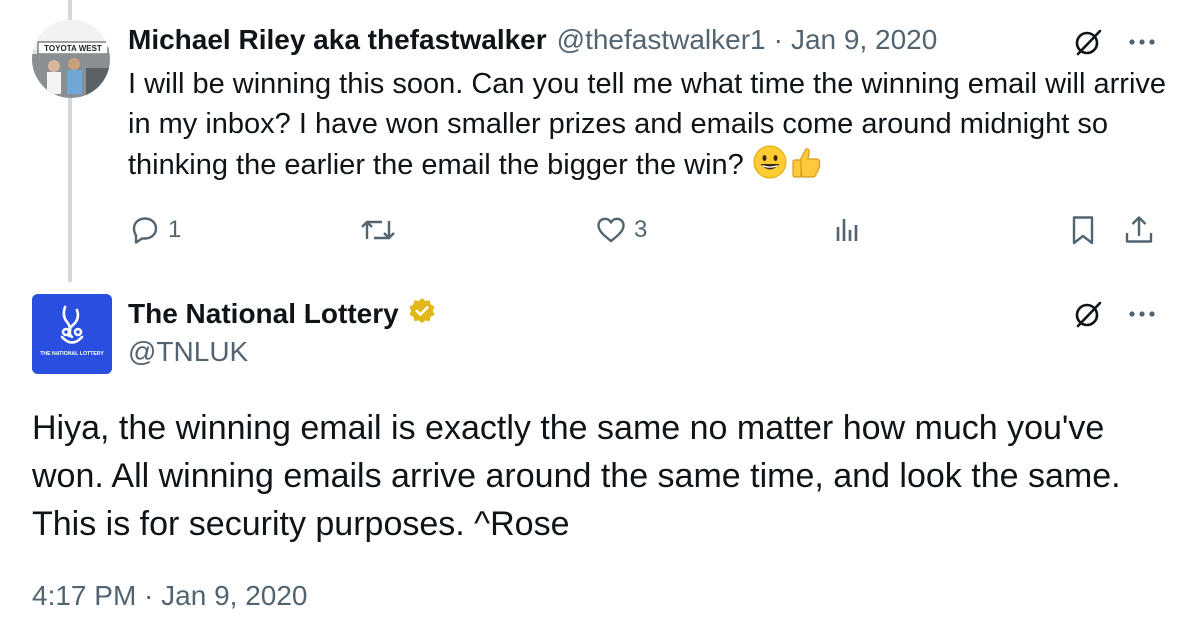 This screenshot has height=640, width=1194. I want to click on like-icon, so click(611, 230).